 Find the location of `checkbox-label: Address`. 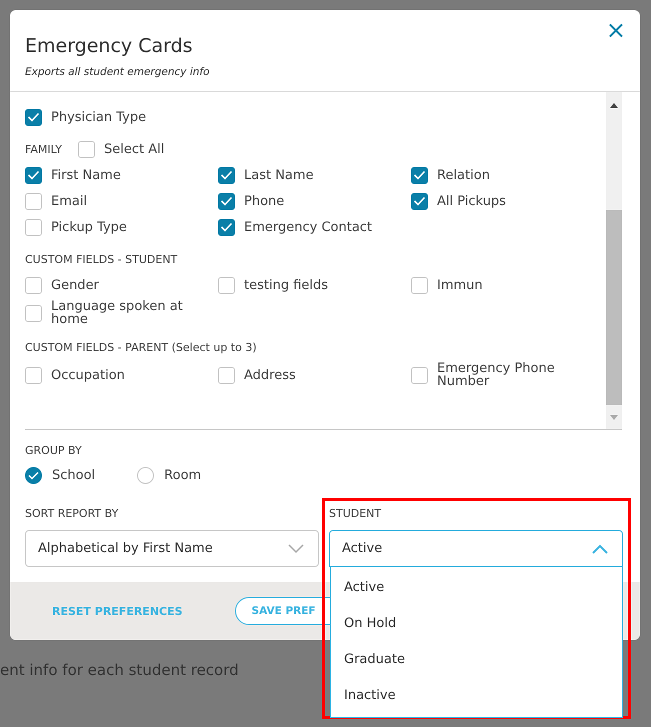

checkbox-label: Address is located at coordinates (270, 375).